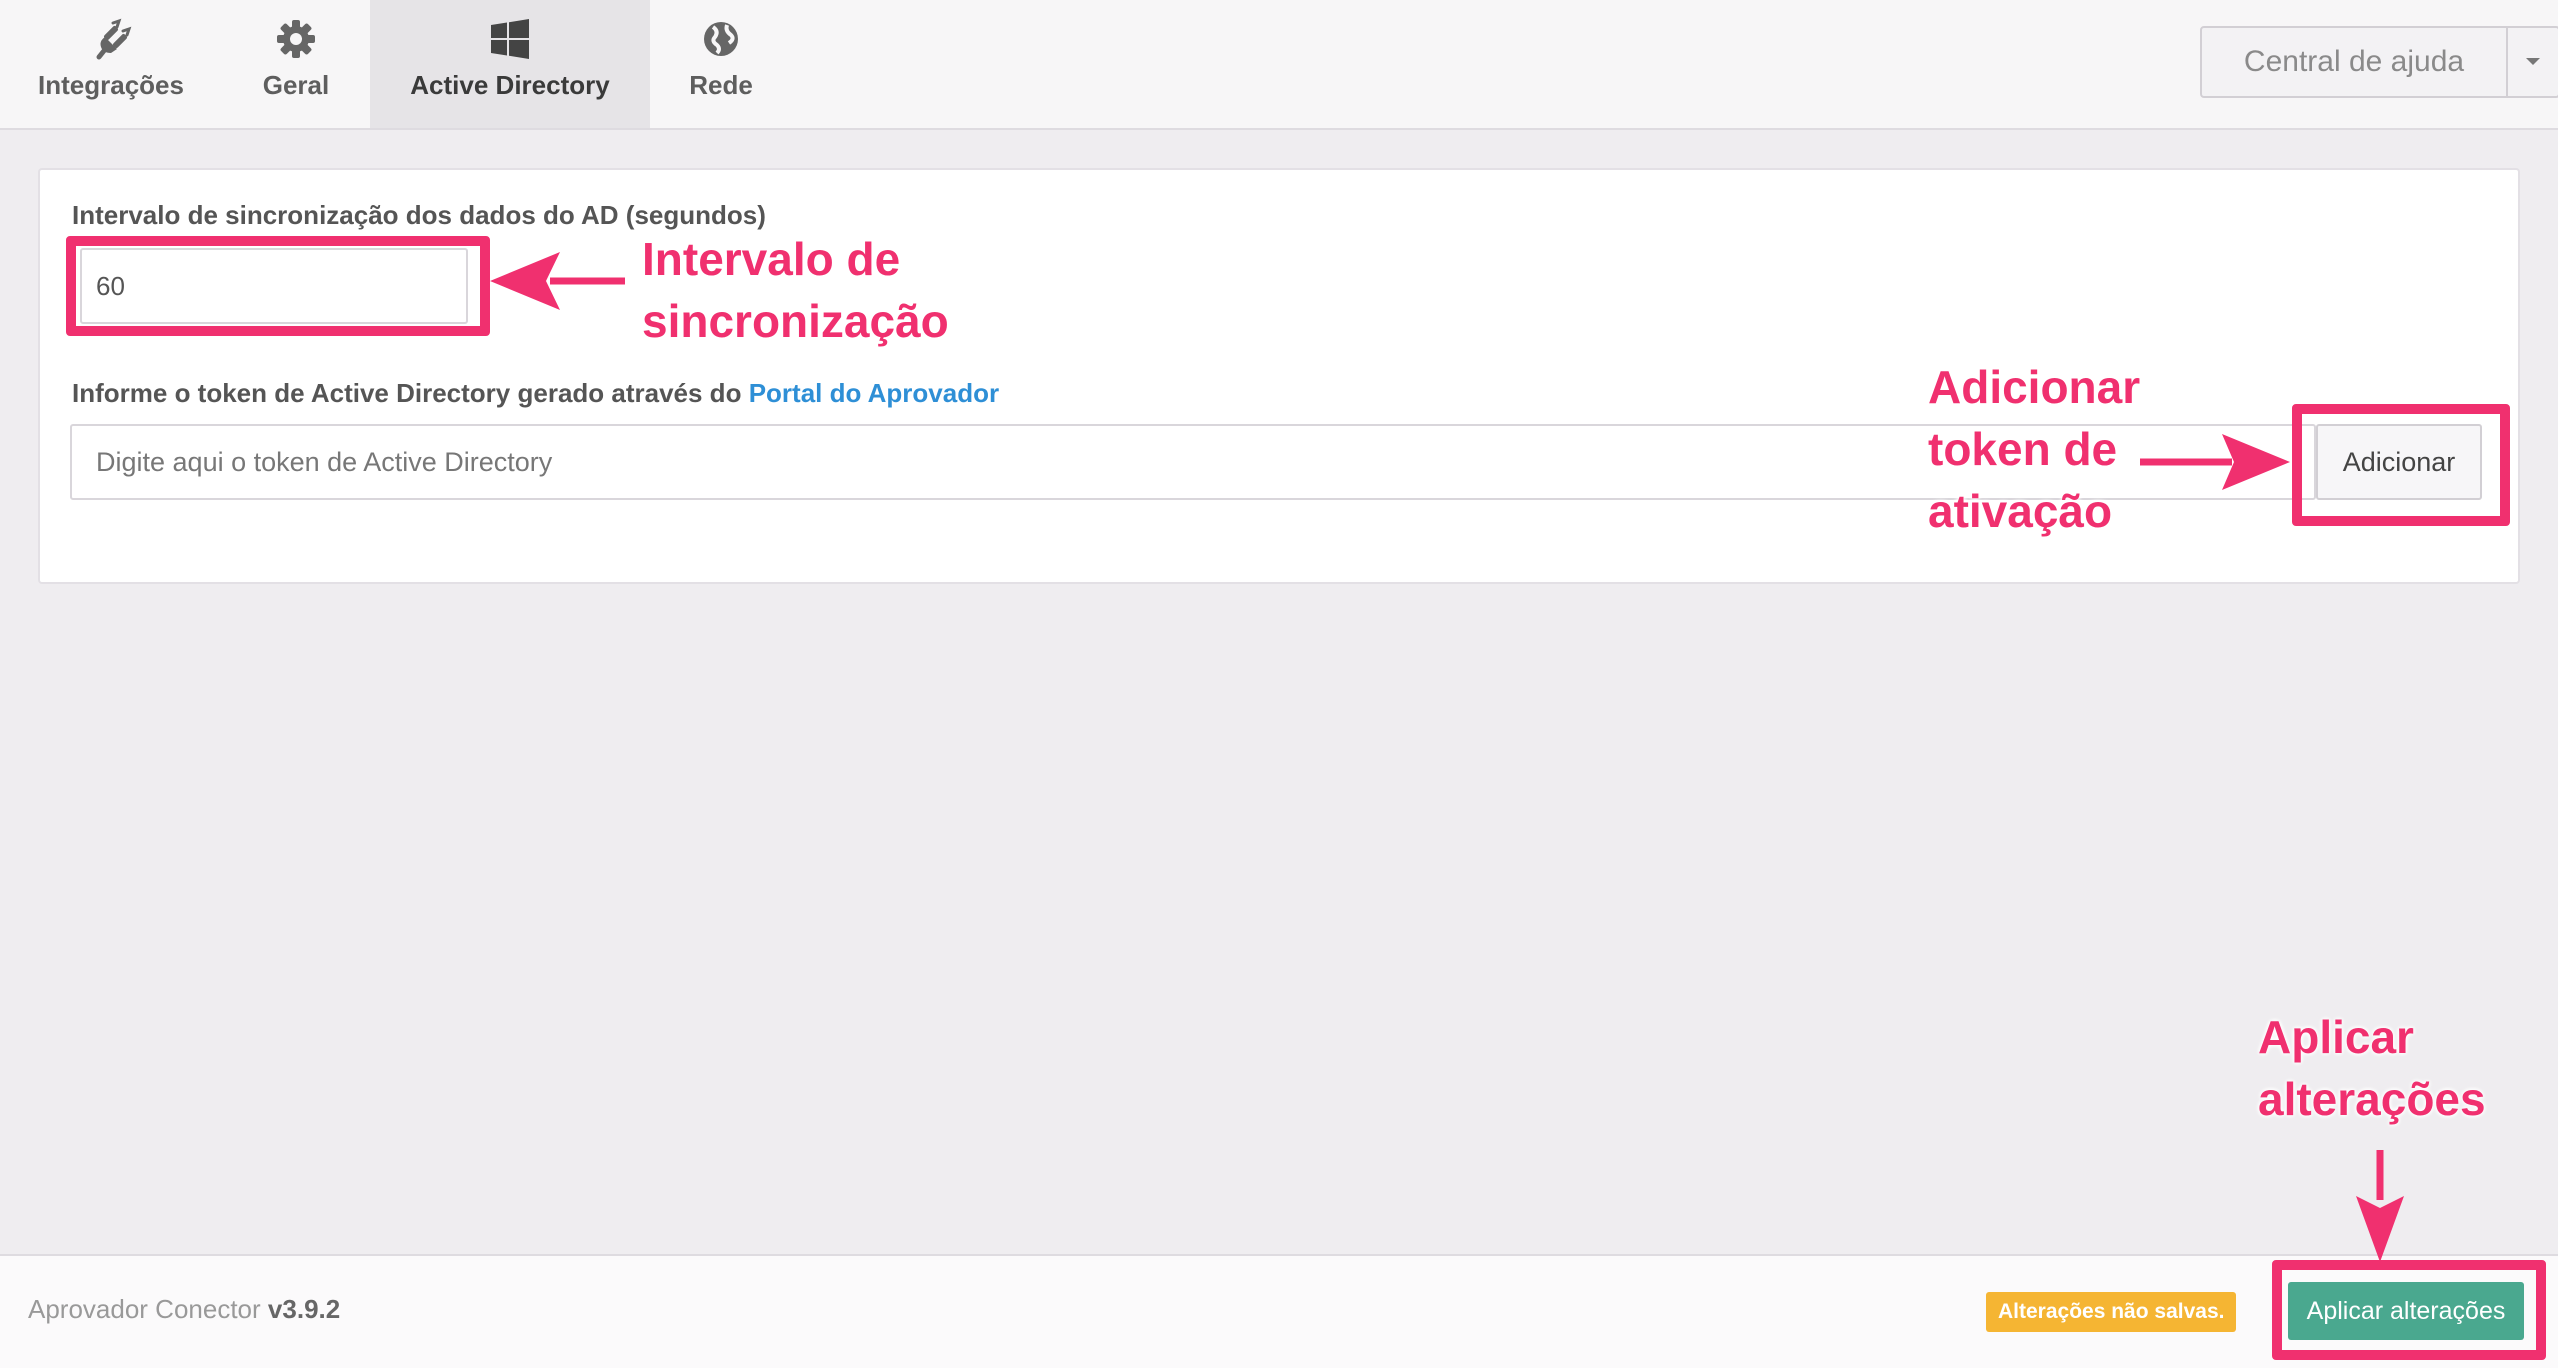 The image size is (2558, 1368). Describe the element at coordinates (510, 64) in the screenshot. I see `tab-active-directory: Active Directory` at that location.